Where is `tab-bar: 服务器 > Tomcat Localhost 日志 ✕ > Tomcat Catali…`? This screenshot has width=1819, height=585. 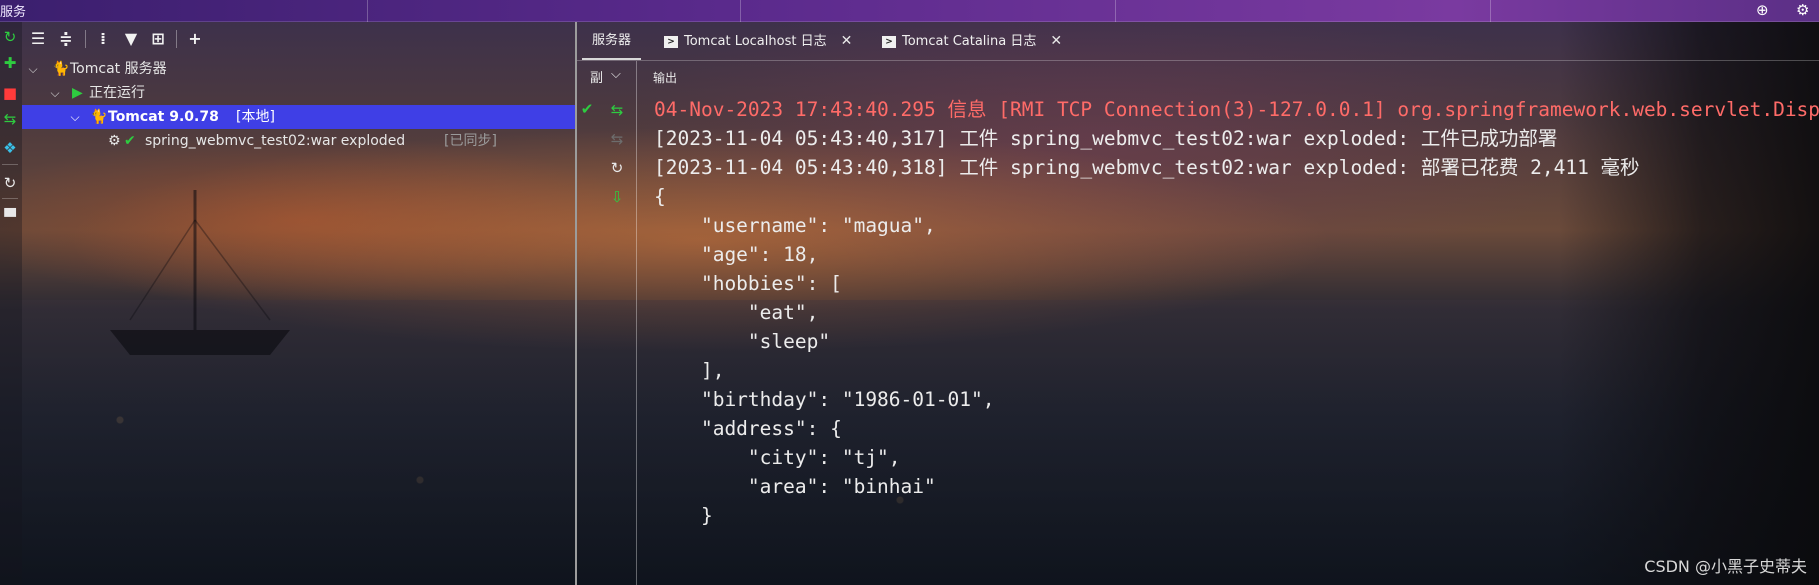
tab-bar: 服务器 > Tomcat Localhost 日志 ✕ > Tomcat Catali… is located at coordinates (1198, 41).